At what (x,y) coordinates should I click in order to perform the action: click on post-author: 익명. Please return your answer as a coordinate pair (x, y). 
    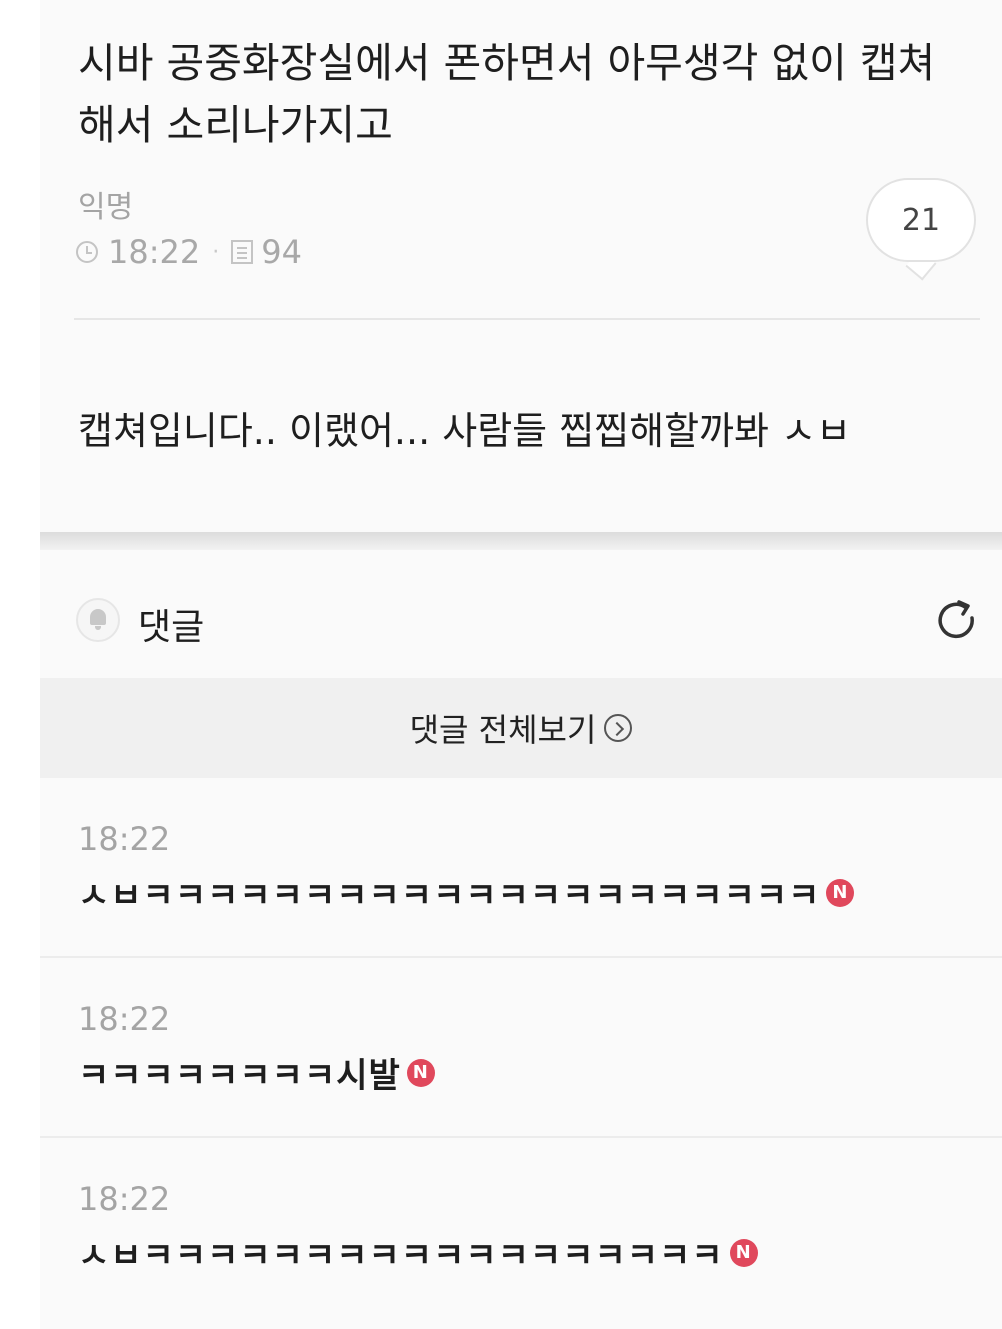
    Looking at the image, I should click on (105, 204).